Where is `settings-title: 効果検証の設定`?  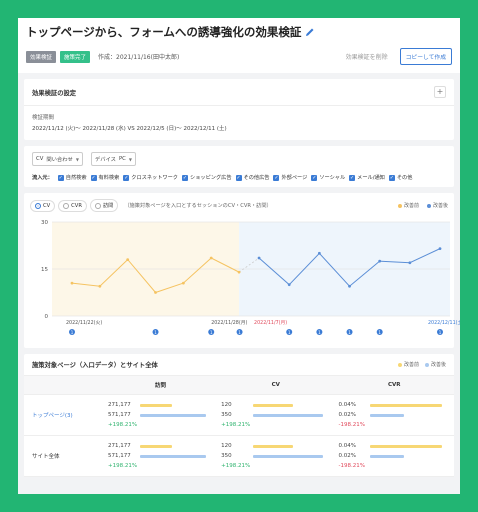
settings-title: 効果検証の設定 is located at coordinates (54, 93).